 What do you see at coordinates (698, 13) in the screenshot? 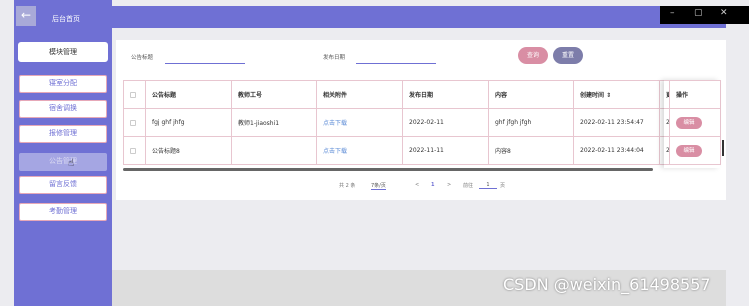
I see `maximize-icon: ▢` at bounding box center [698, 13].